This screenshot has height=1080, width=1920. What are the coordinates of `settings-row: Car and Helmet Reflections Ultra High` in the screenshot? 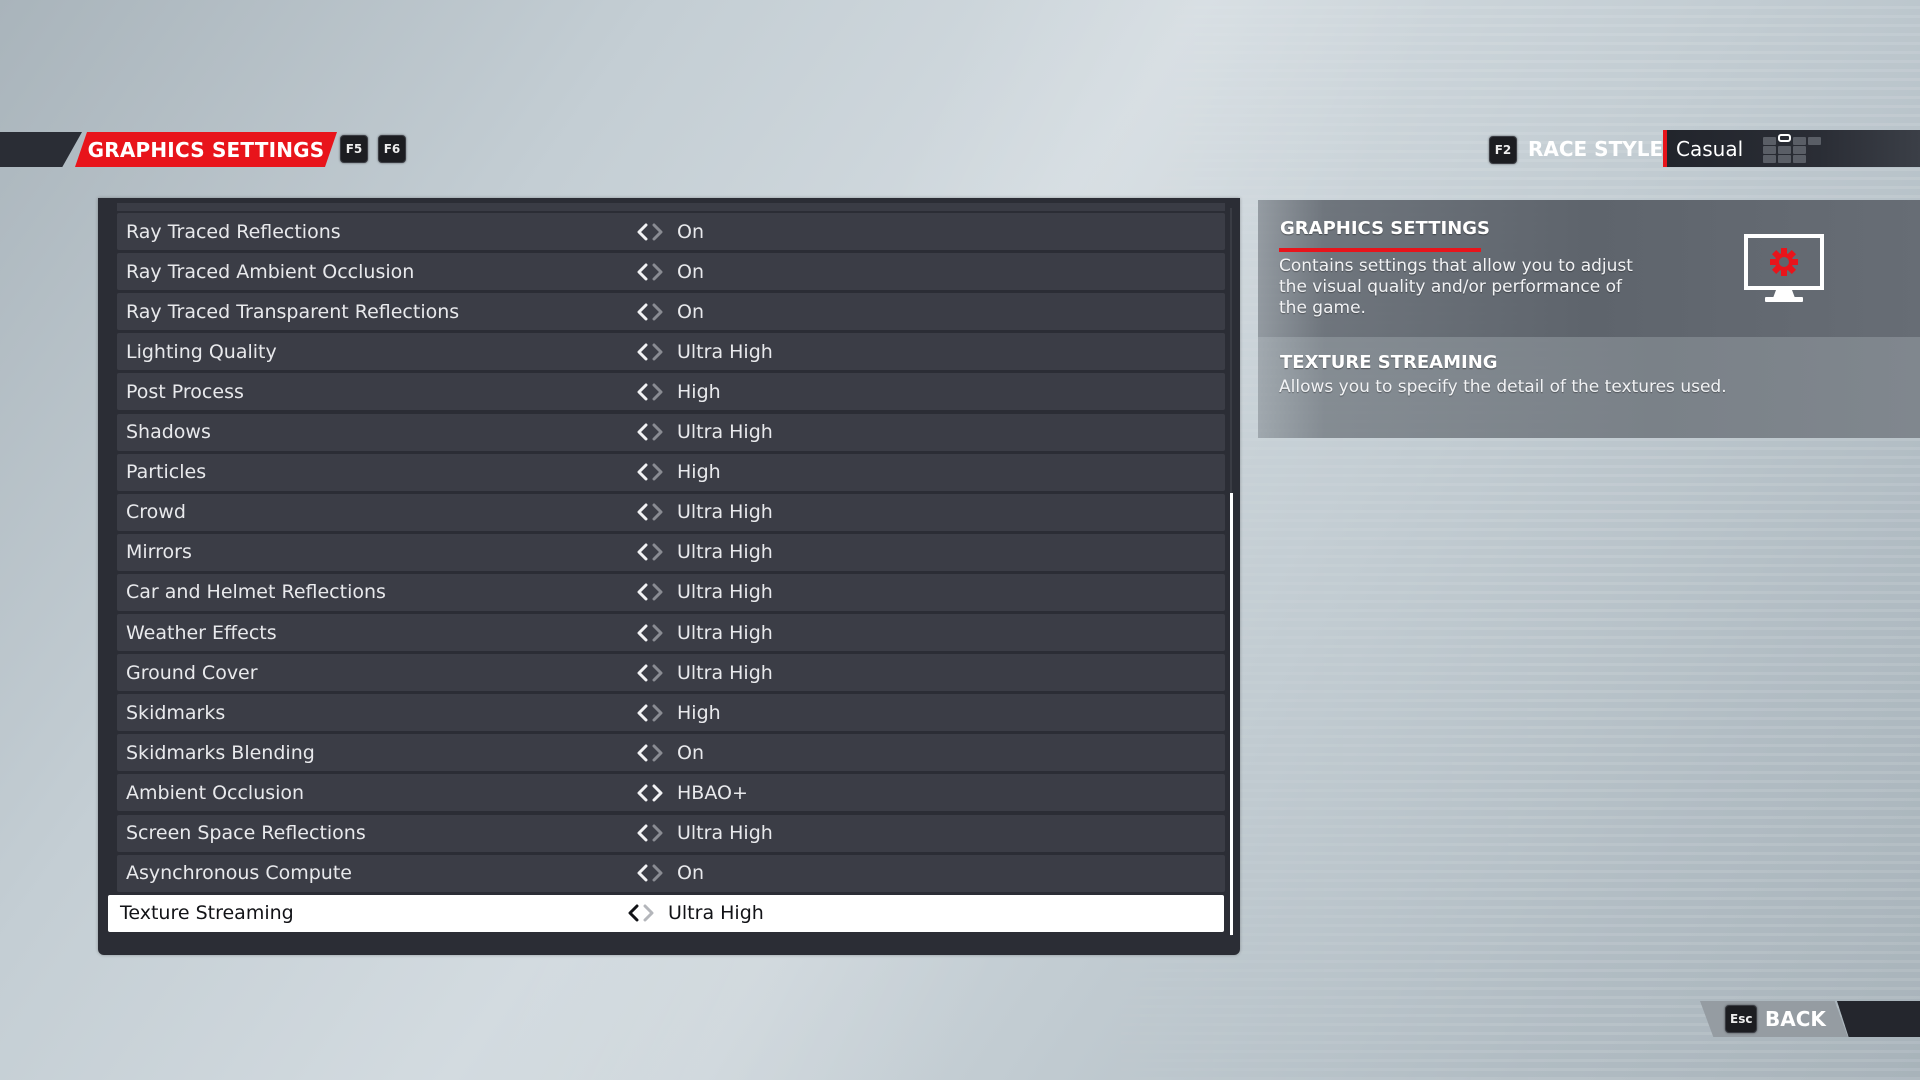 It's located at (671, 592).